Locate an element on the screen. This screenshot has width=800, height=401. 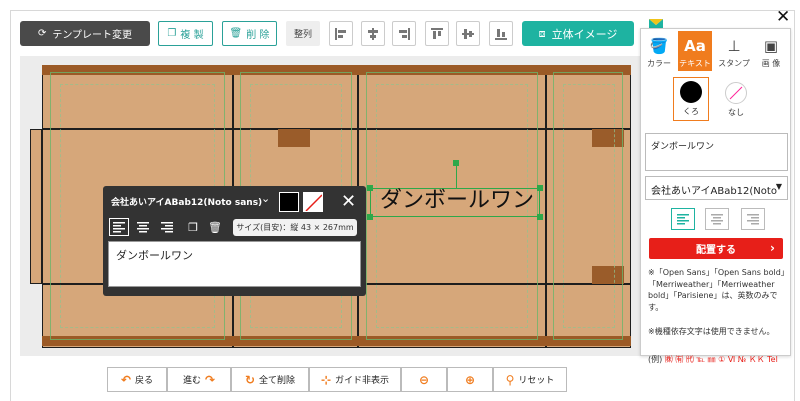
delete-button: 🗑 削 除 is located at coordinates (249, 33).